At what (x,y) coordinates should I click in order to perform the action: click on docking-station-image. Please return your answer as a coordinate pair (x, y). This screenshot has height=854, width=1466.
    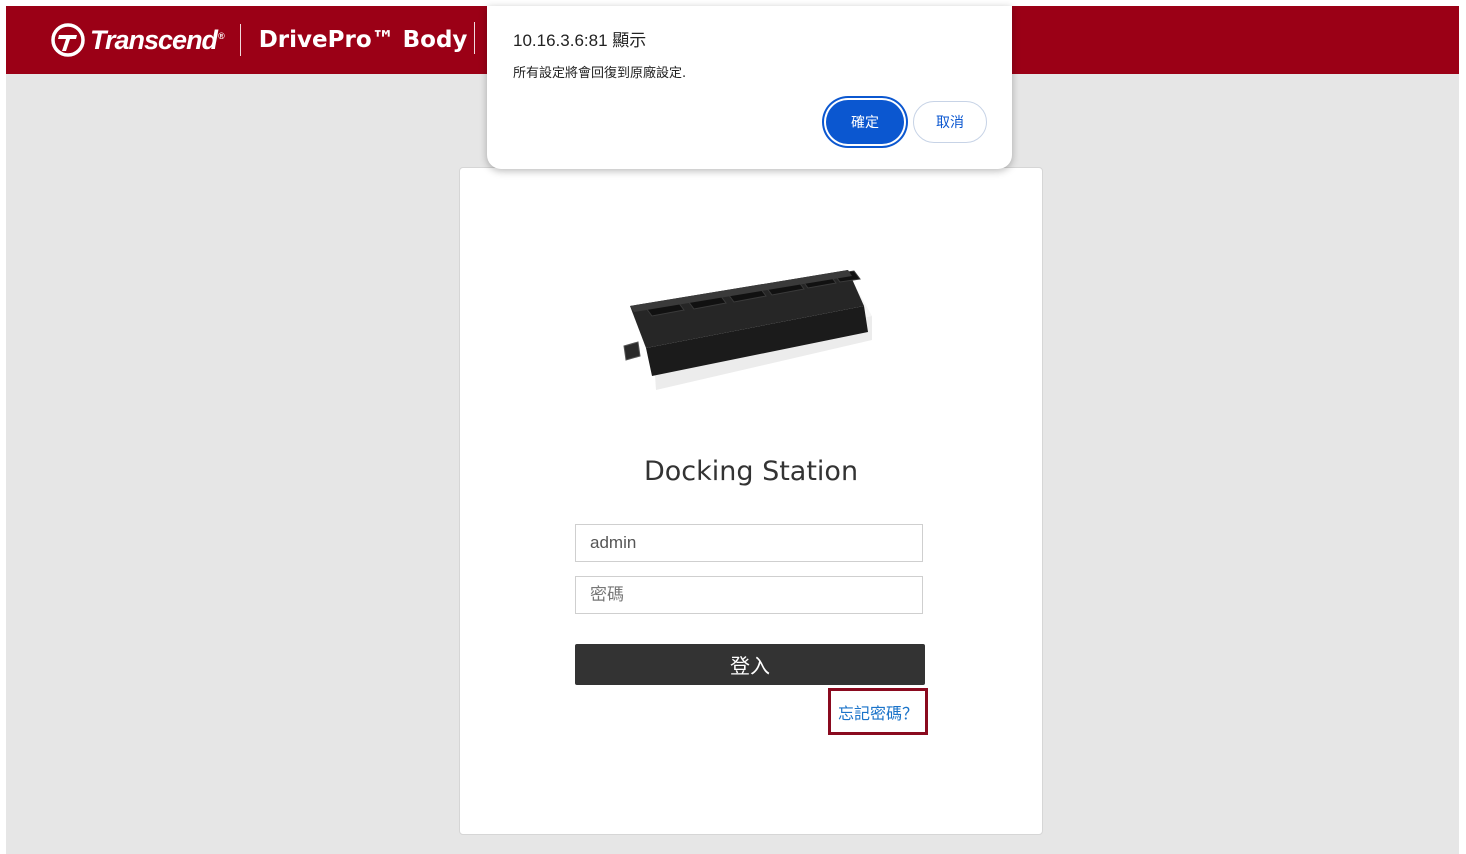
    Looking at the image, I should click on (747, 330).